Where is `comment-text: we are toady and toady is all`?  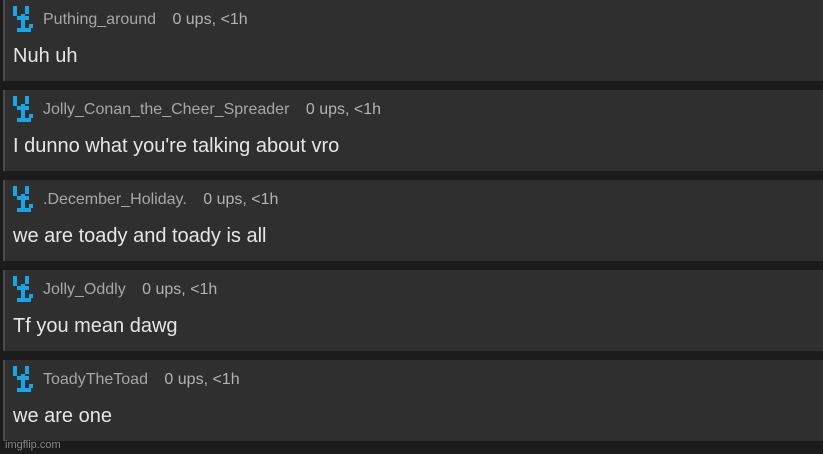 comment-text: we are toady and toady is all is located at coordinates (140, 236).